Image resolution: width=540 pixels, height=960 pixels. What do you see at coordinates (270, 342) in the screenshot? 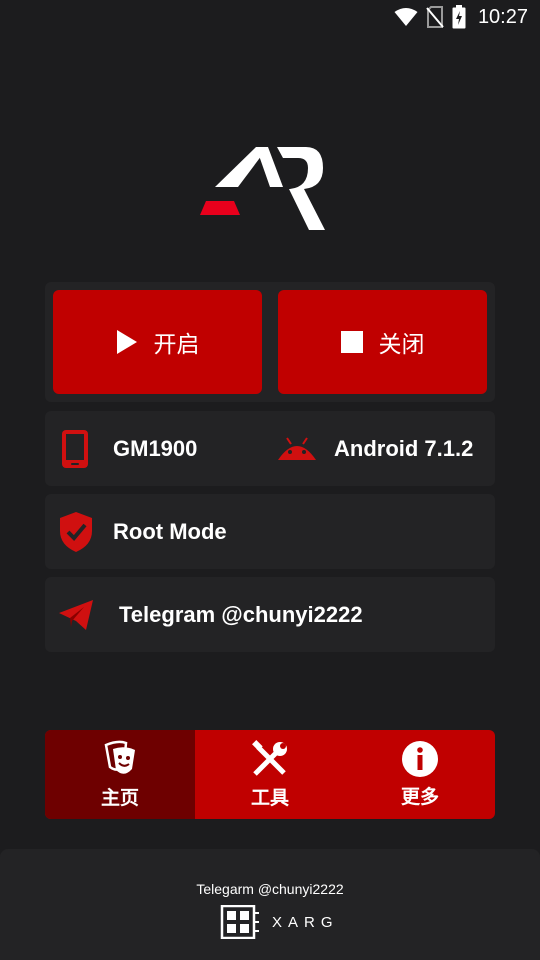
I see `control-panel: 开启 关闭` at bounding box center [270, 342].